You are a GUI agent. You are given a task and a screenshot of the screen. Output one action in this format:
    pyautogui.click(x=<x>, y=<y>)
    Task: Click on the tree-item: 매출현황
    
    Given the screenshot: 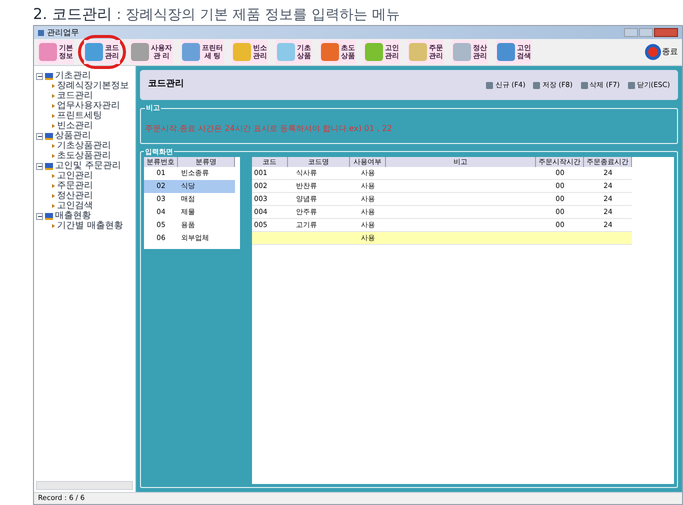 What is the action you would take?
    pyautogui.click(x=73, y=216)
    